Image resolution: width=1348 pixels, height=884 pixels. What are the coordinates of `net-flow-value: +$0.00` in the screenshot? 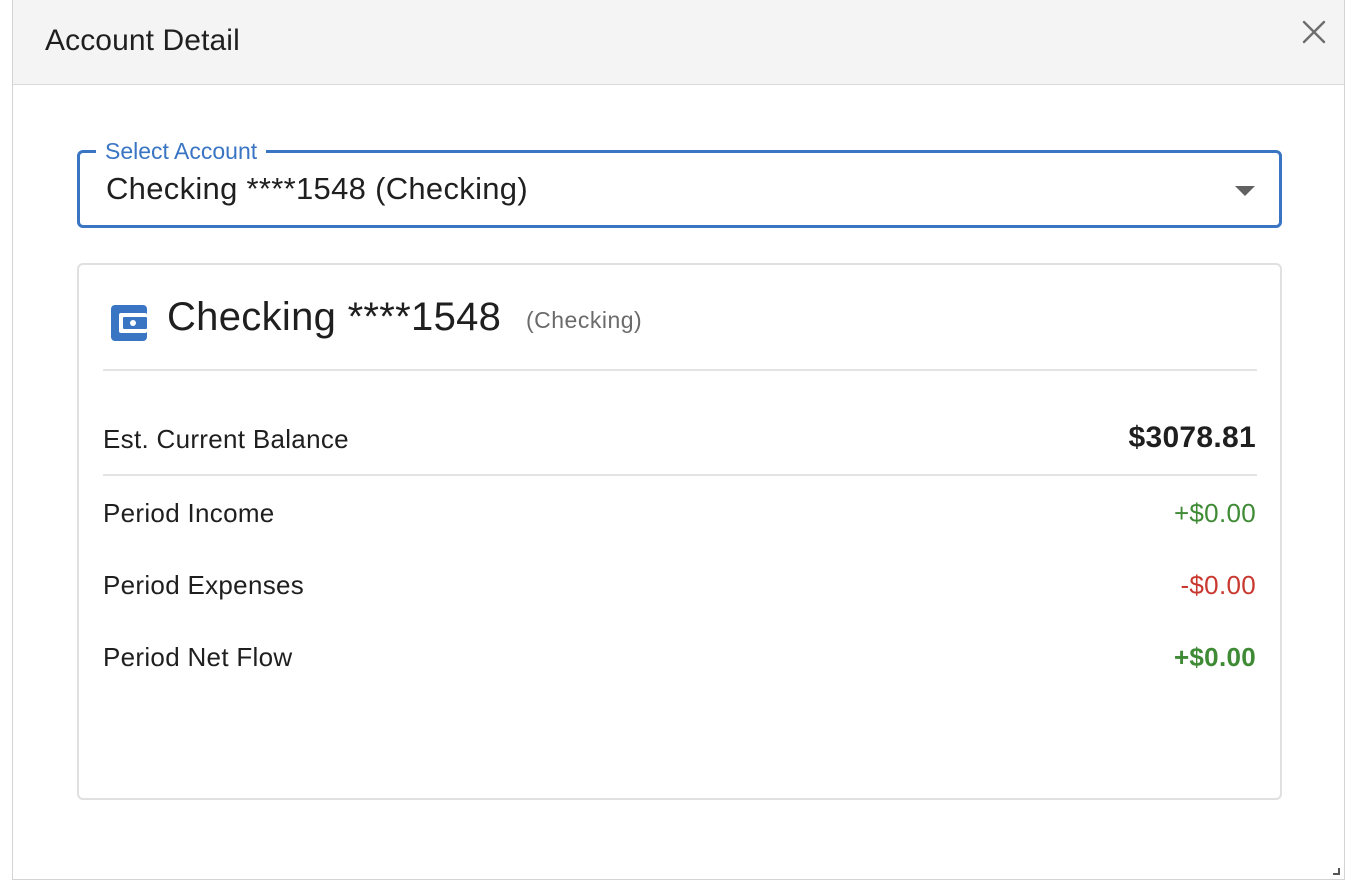 It's located at (1214, 657).